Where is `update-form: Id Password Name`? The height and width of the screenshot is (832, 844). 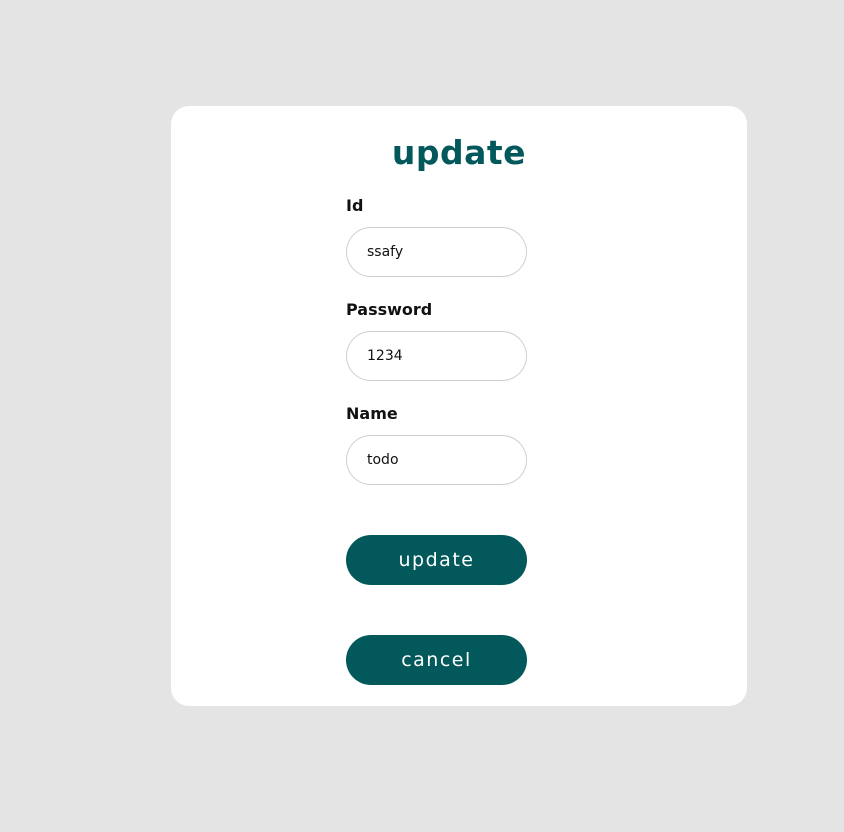
update-form: Id Password Name is located at coordinates (436, 350).